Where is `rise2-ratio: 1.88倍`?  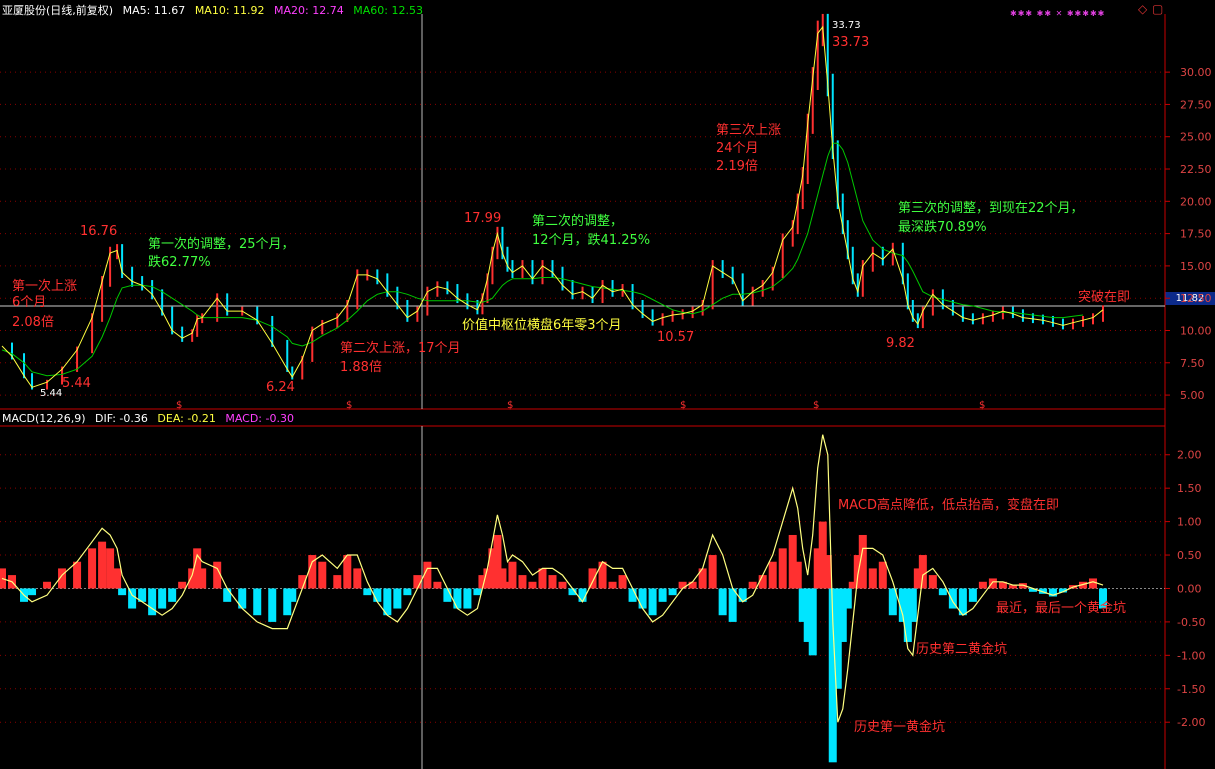
rise2-ratio: 1.88倍 is located at coordinates (361, 367).